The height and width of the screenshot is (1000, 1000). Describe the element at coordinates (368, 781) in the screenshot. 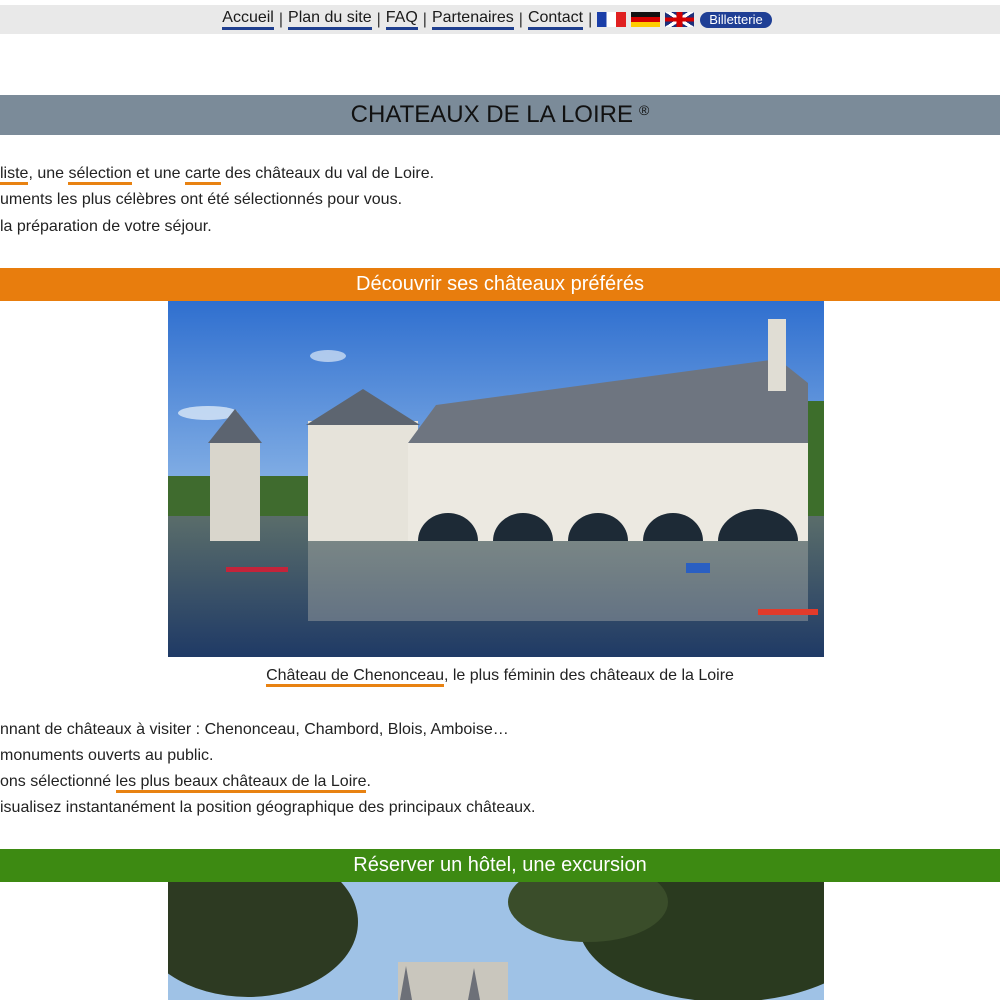

I see `body-text: .` at that location.